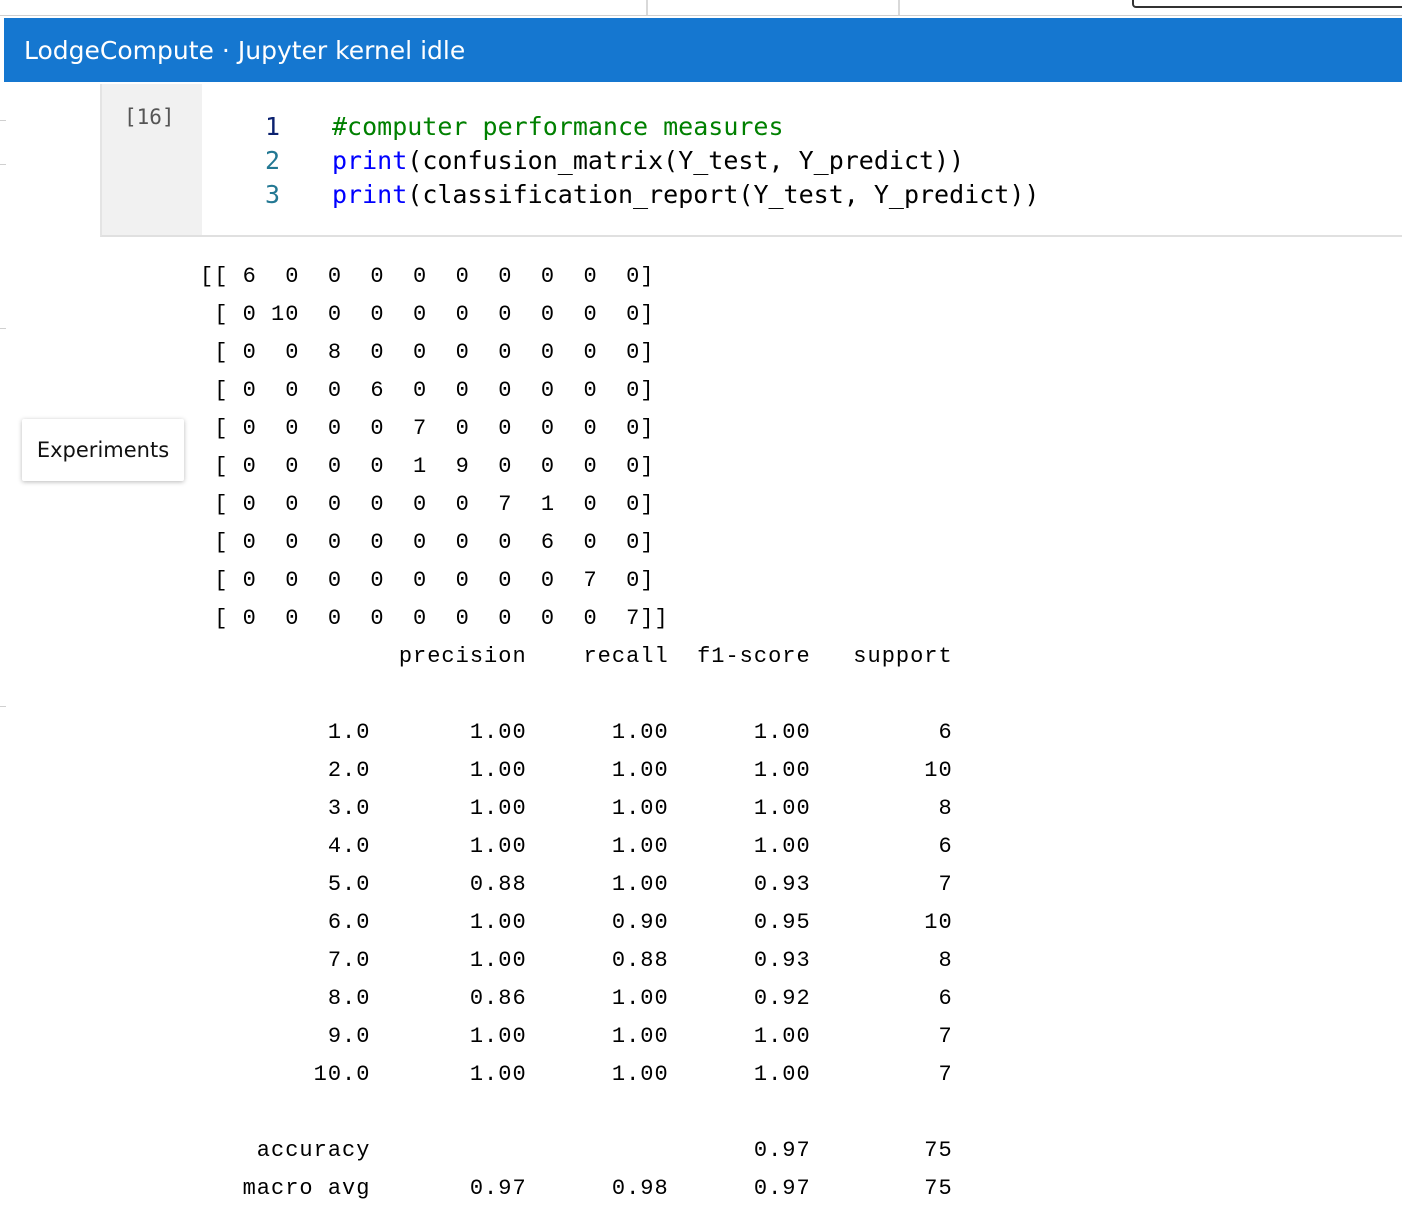 This screenshot has width=1402, height=1212. Describe the element at coordinates (272, 160) in the screenshot. I see `line-number: 2` at that location.